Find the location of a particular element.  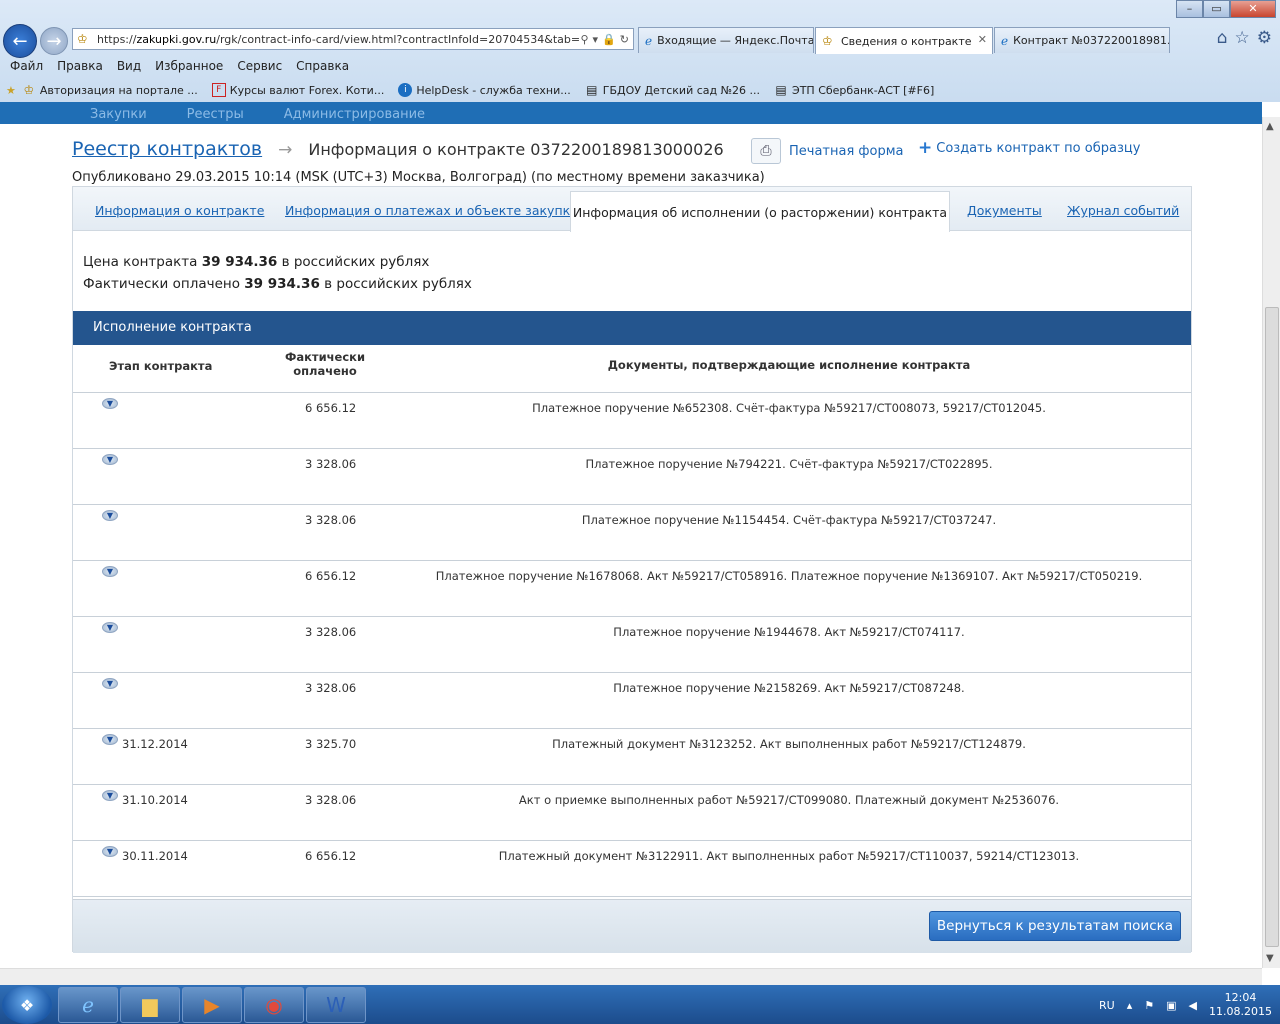

close-tab-icon: ✕ is located at coordinates (982, 39).